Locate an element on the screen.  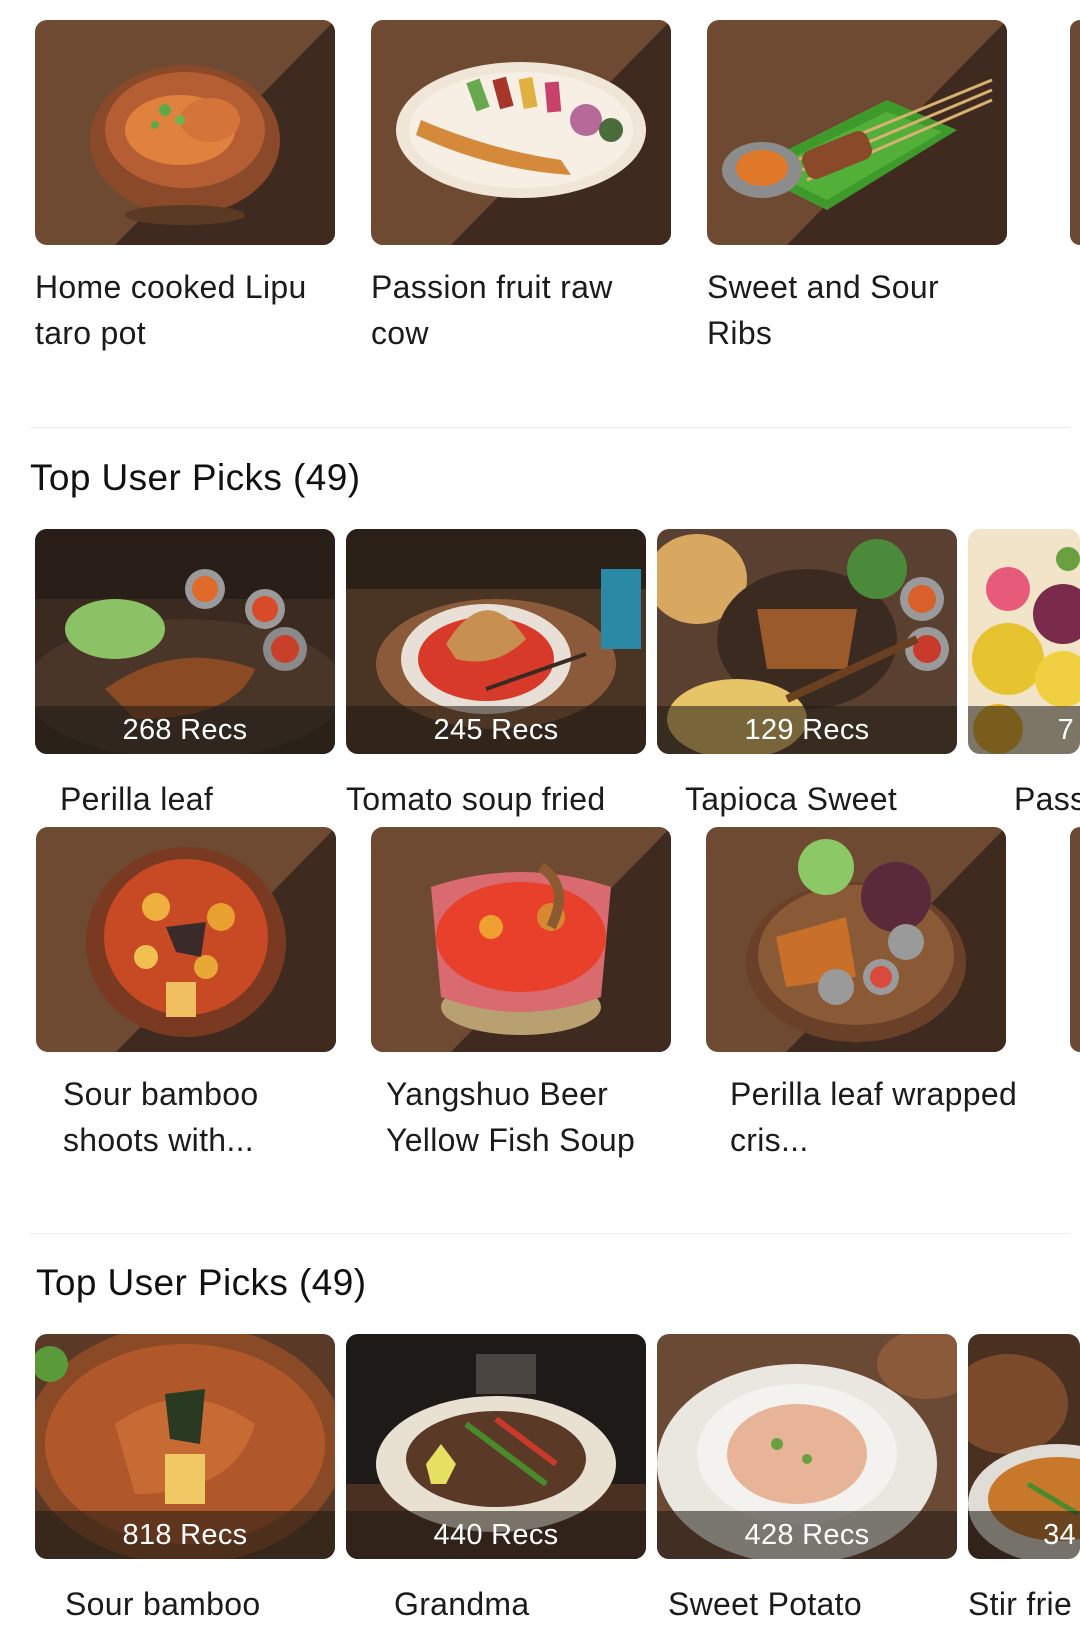
pick-name: Tapioca Sweet is located at coordinates (791, 799).